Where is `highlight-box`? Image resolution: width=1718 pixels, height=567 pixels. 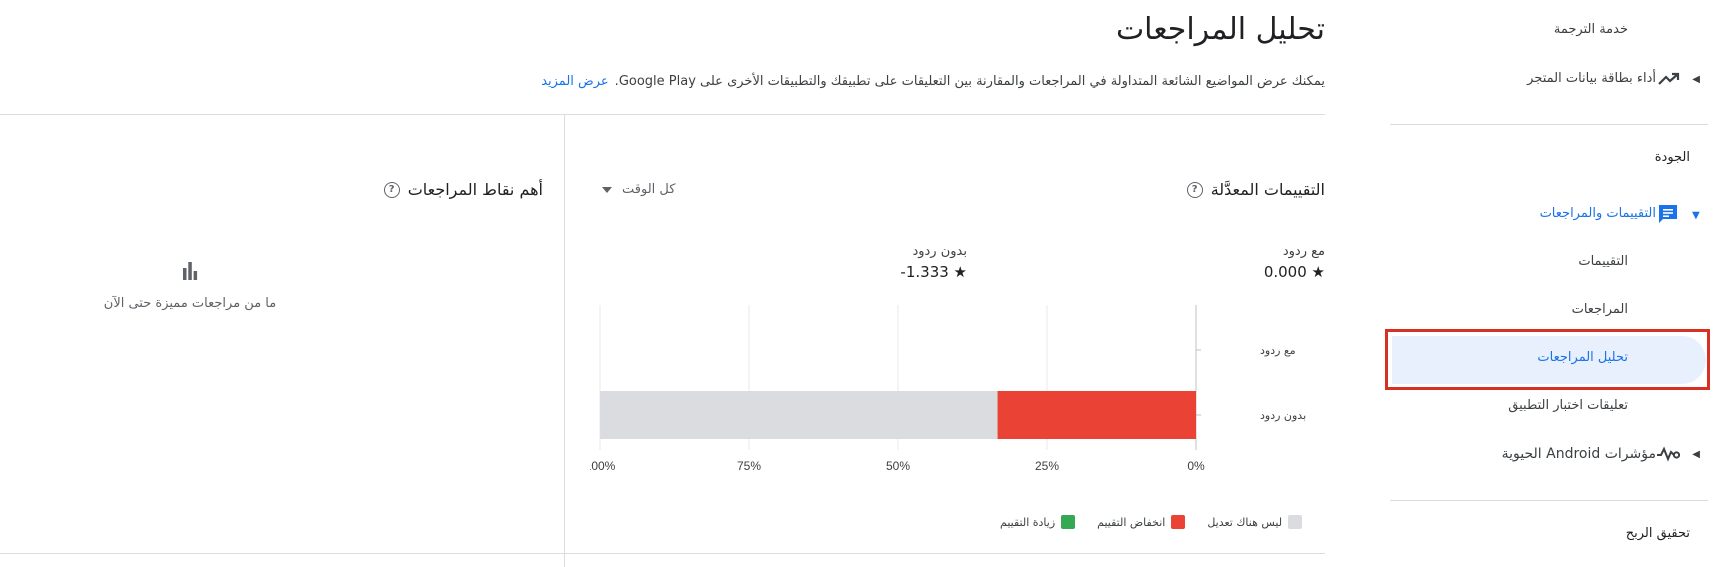
highlight-box is located at coordinates (1547, 359).